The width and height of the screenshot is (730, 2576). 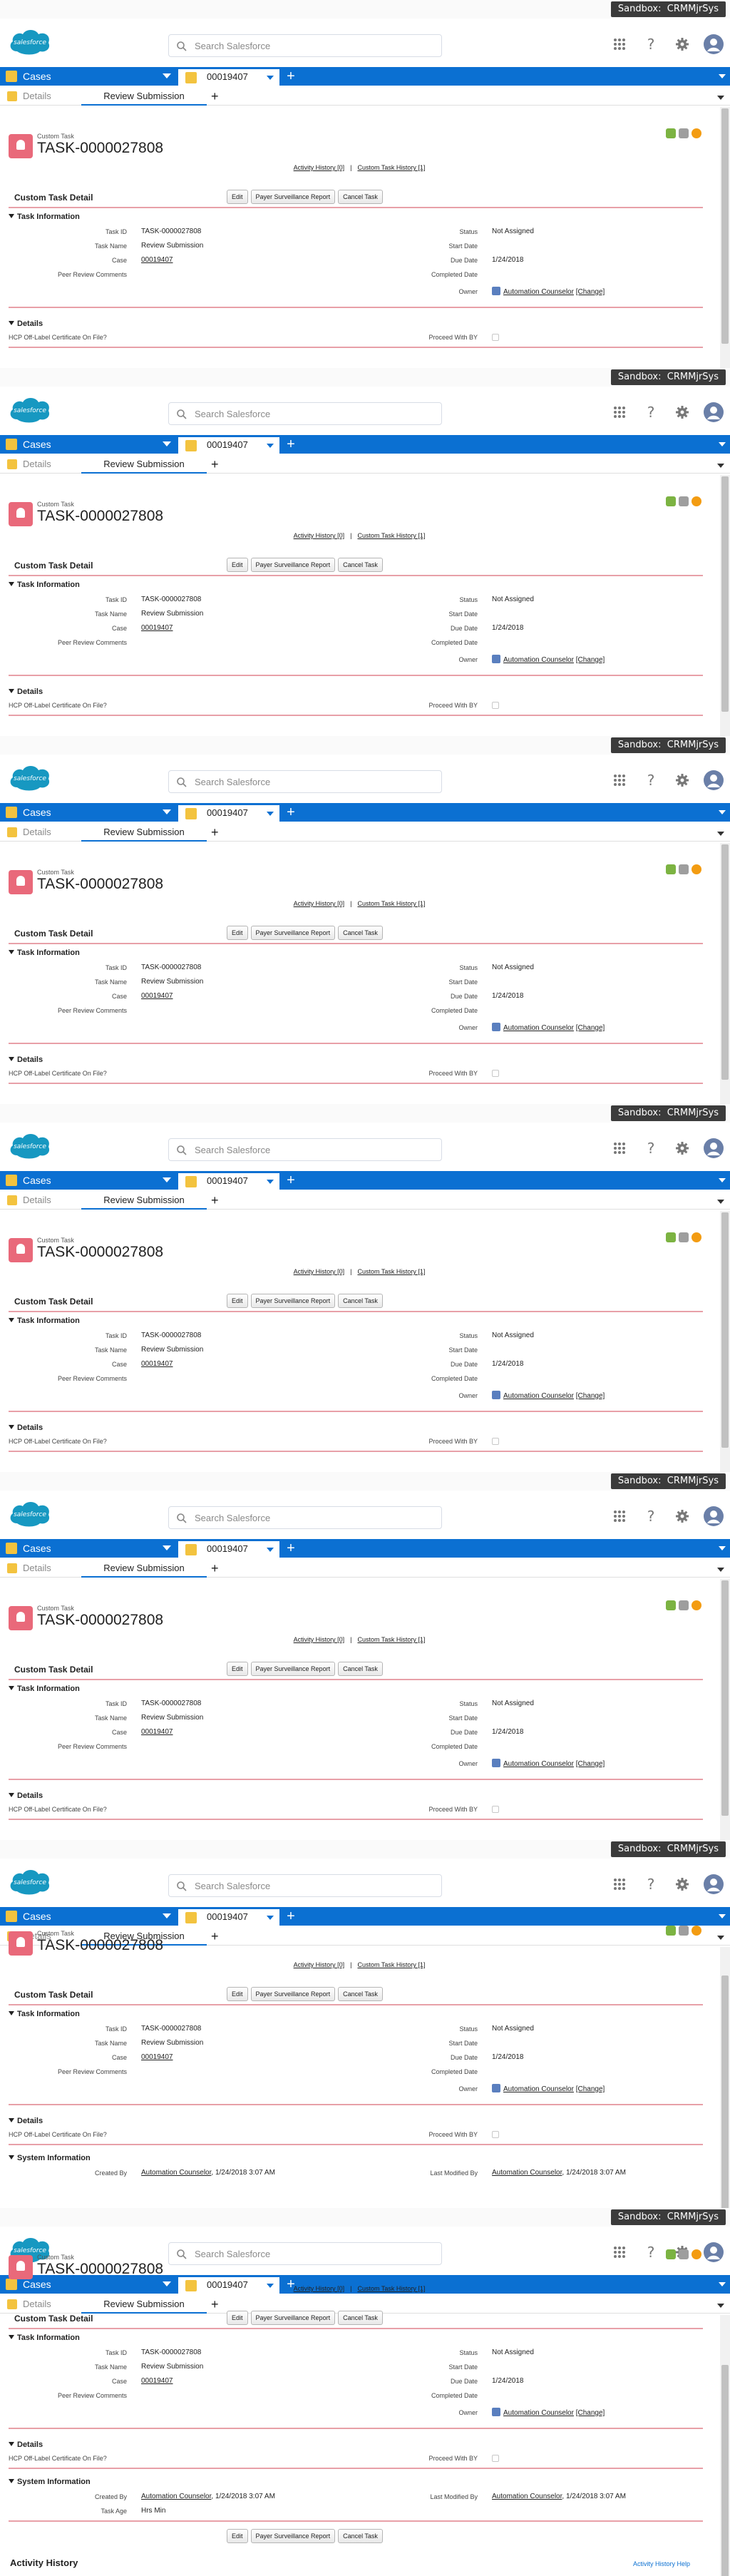 I want to click on section-system-information: System Information, so click(x=50, y=2158).